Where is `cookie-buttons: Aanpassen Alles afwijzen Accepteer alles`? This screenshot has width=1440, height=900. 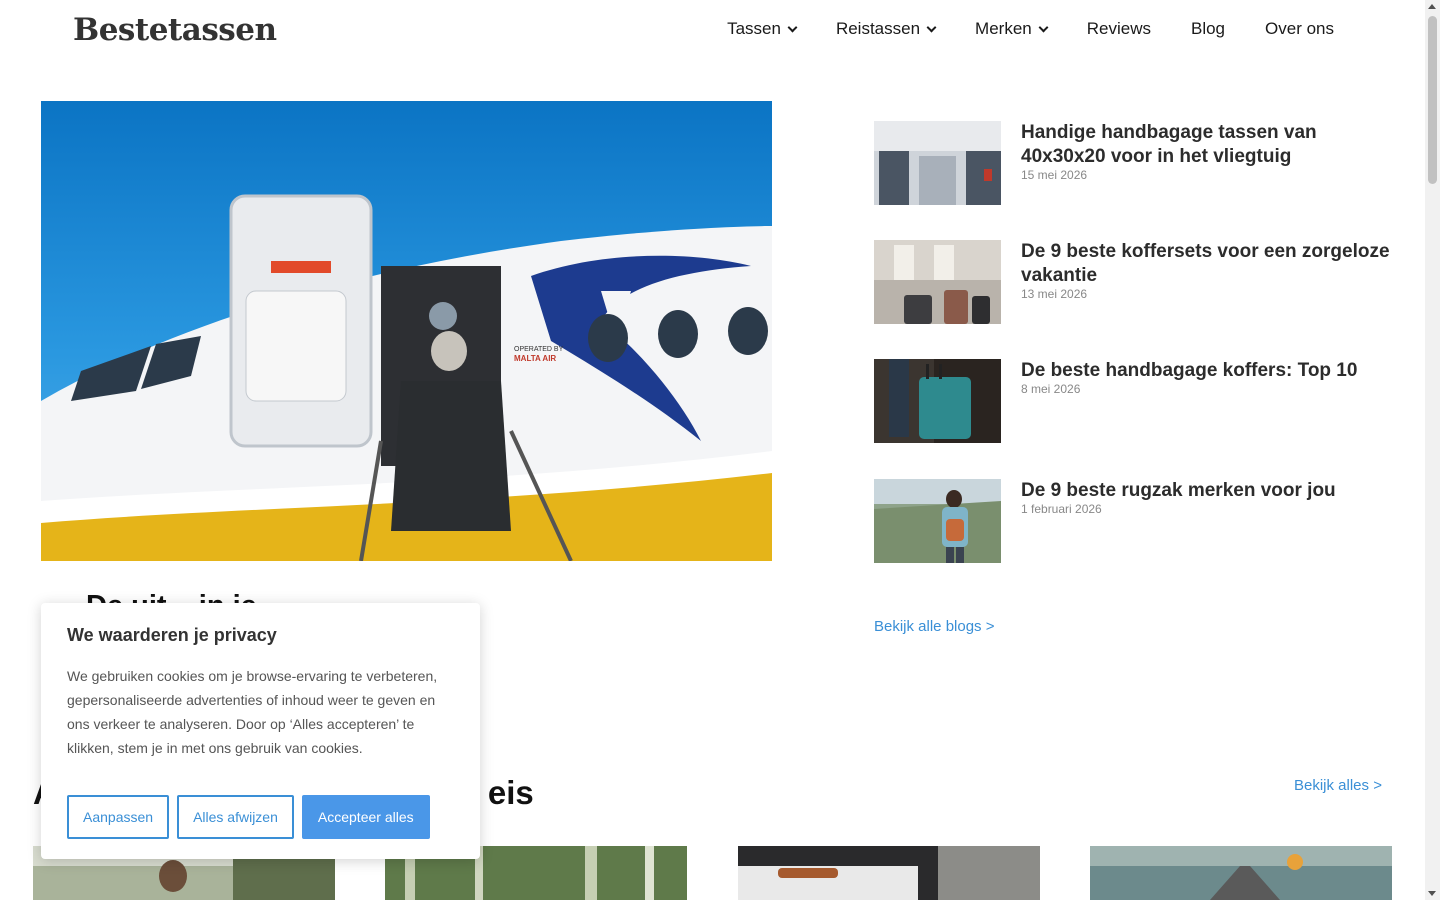 cookie-buttons: Aanpassen Alles afwijzen Accepteer alles is located at coordinates (248, 817).